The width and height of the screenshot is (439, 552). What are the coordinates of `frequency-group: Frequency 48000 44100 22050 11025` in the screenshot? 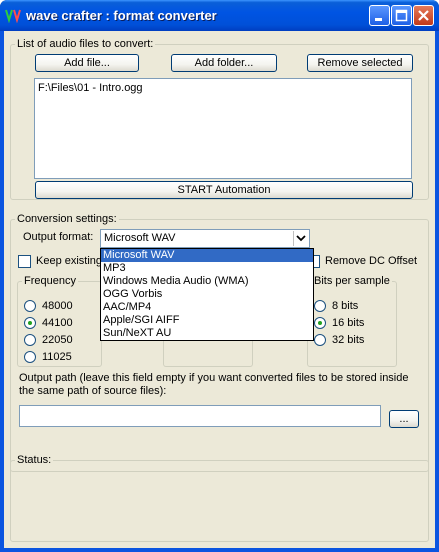 It's located at (59, 321).